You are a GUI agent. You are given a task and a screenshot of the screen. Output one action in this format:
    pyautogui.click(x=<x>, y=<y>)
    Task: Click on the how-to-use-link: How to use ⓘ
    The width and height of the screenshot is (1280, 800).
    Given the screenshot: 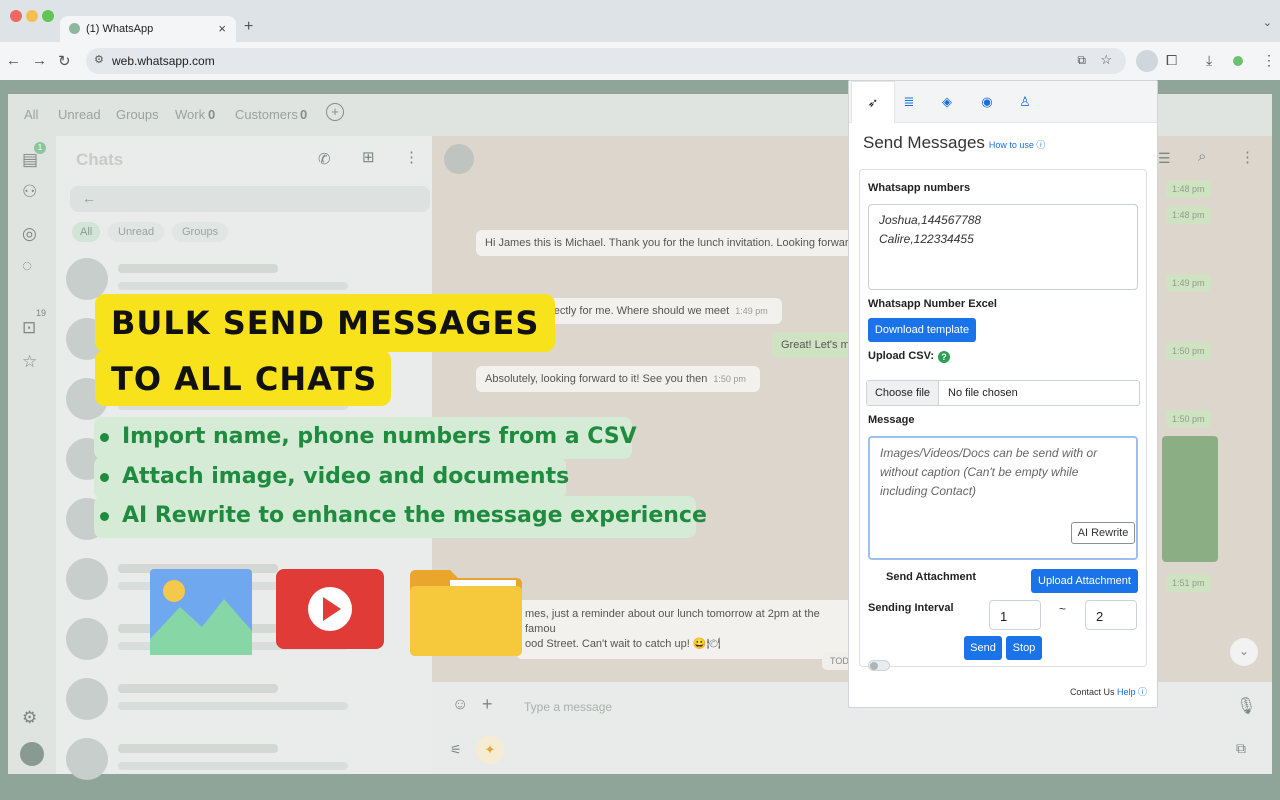 What is the action you would take?
    pyautogui.click(x=1017, y=145)
    